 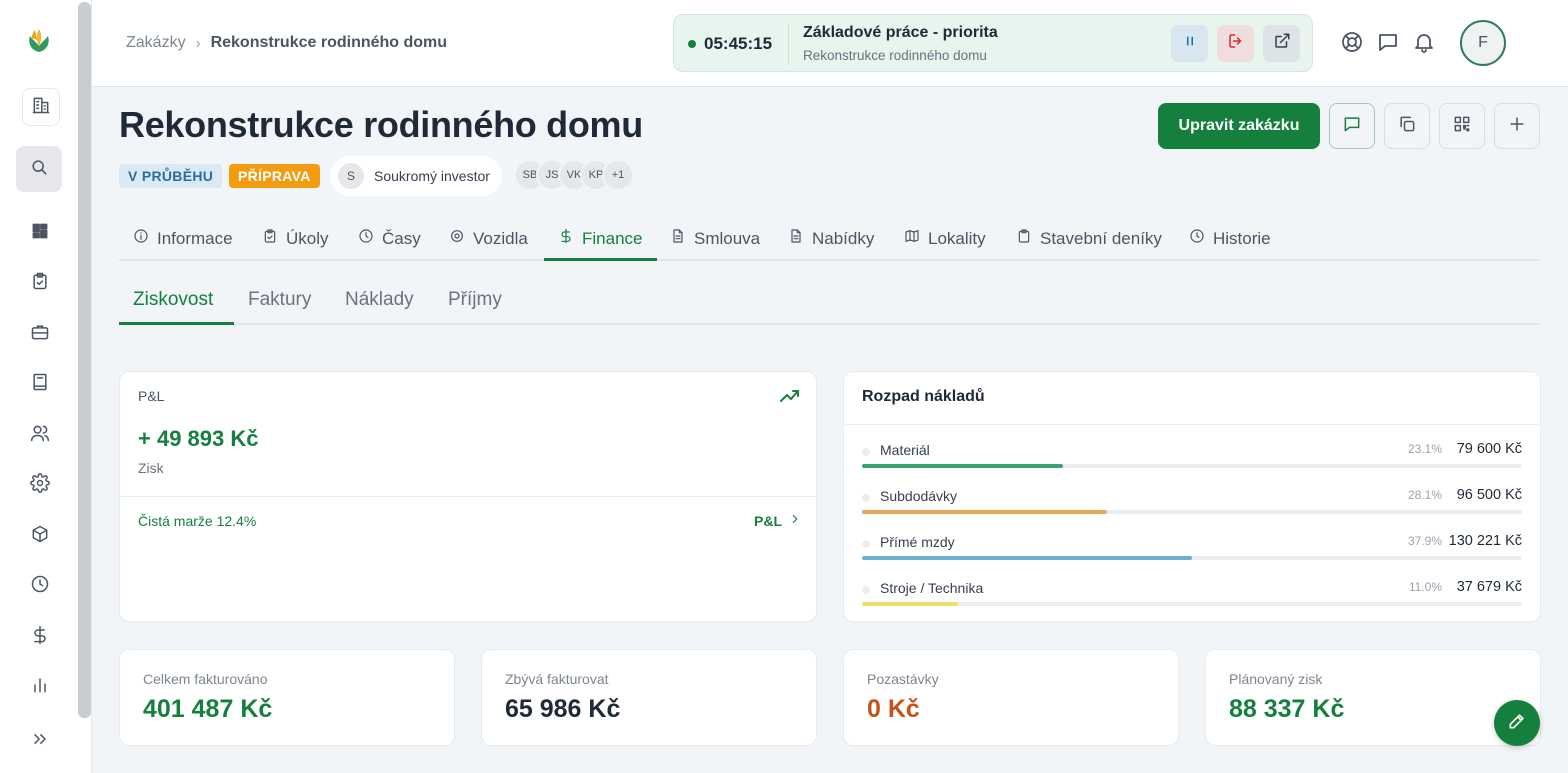 What do you see at coordinates (1388, 46) in the screenshot?
I see `chat-icon` at bounding box center [1388, 46].